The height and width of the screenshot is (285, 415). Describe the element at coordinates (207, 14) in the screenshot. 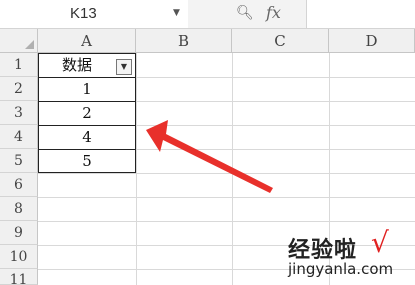

I see `formula-bar: K13 ▼ 🔍︎ fx` at that location.